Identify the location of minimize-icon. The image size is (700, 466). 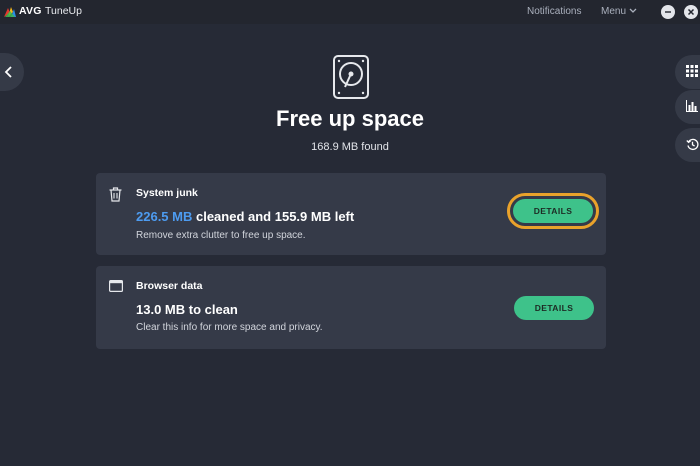
(668, 12).